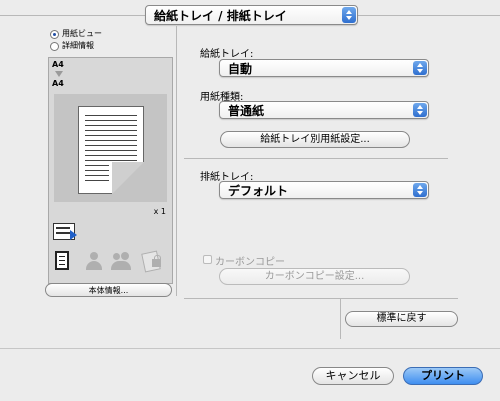 The image size is (500, 401). Describe the element at coordinates (324, 68) in the screenshot. I see `paper-tray-select: 自動` at that location.